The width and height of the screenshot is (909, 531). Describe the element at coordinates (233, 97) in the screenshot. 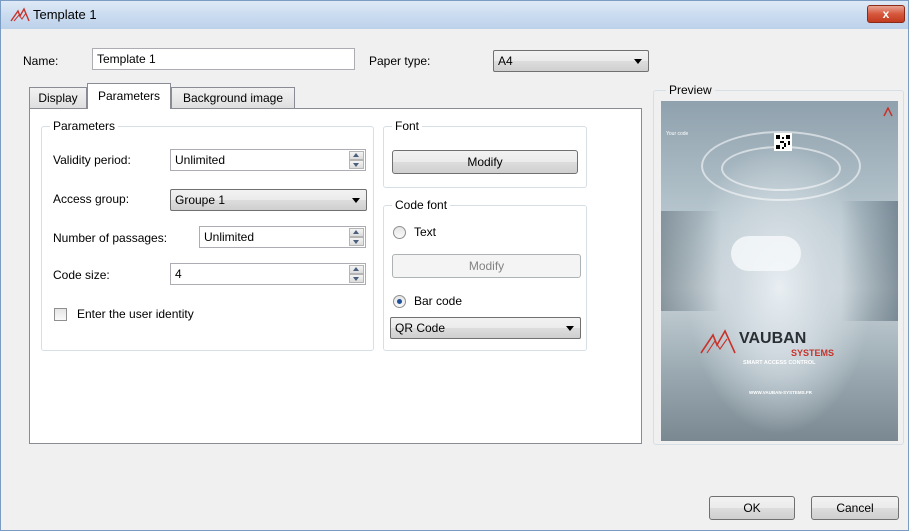

I see `tab-background-image: Background image` at that location.